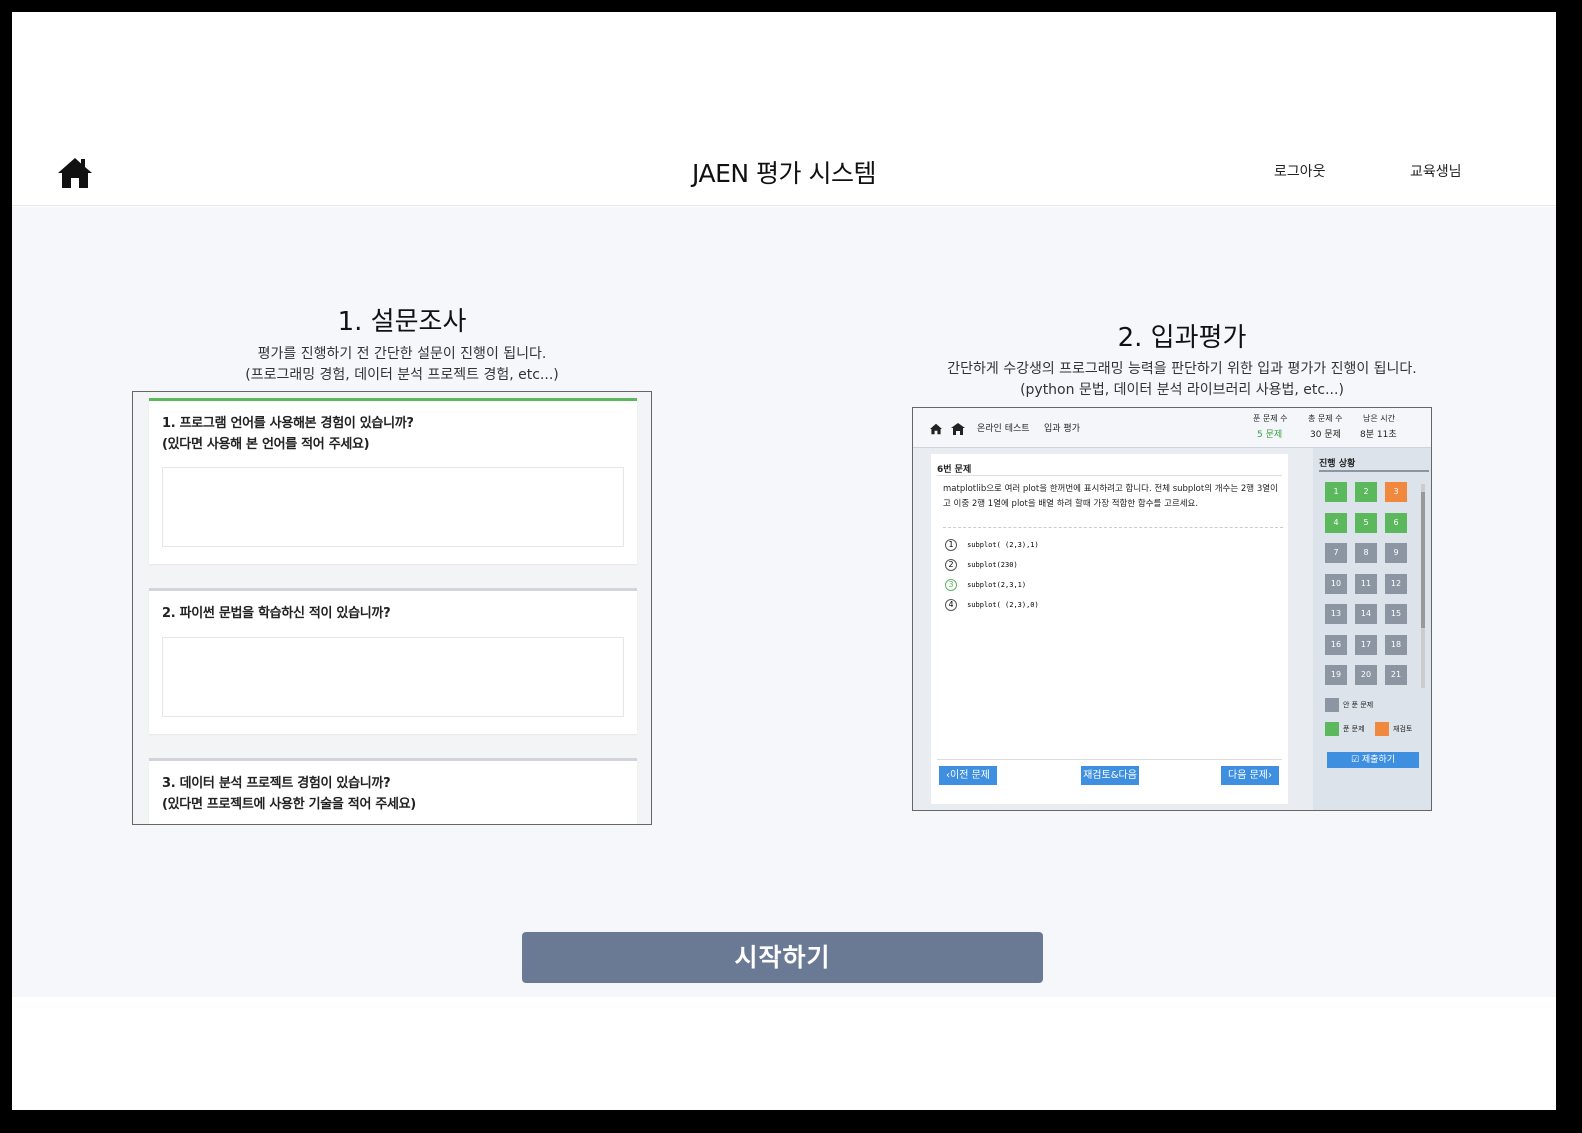  Describe the element at coordinates (1182, 390) in the screenshot. I see `placement-desc-line2: (python 문법, 데이터 분석 라이브러리 사용법, etc...)` at that location.